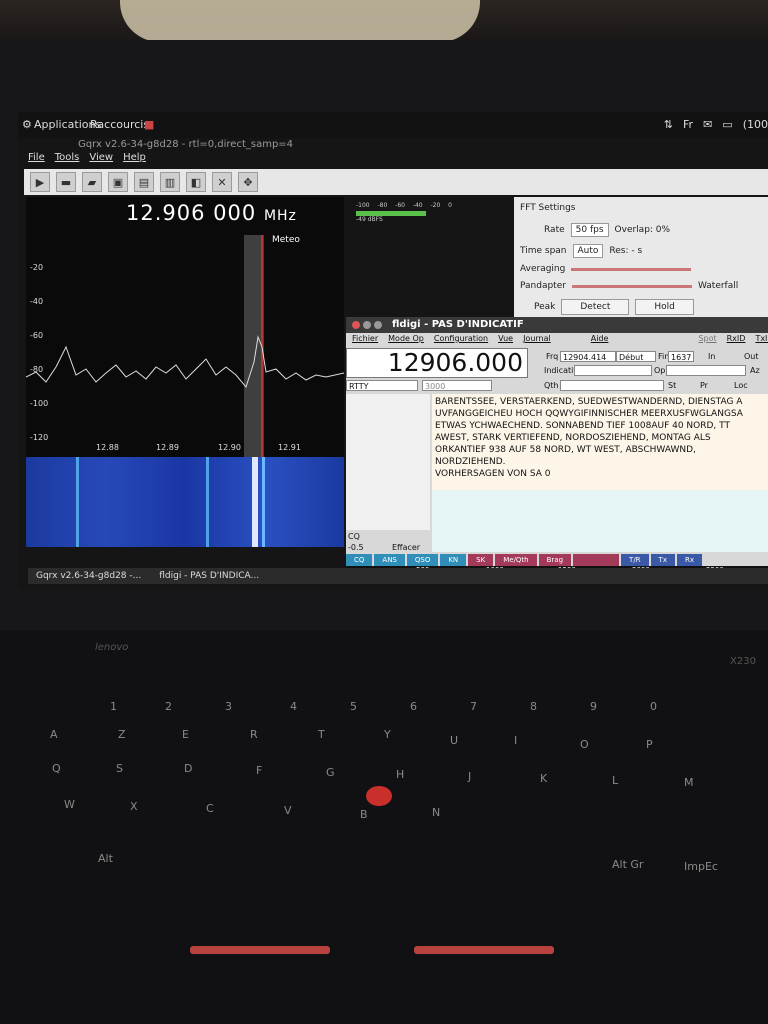 The height and width of the screenshot is (1024, 768). What do you see at coordinates (505, 340) in the screenshot?
I see `menu-vue: Vue` at bounding box center [505, 340].